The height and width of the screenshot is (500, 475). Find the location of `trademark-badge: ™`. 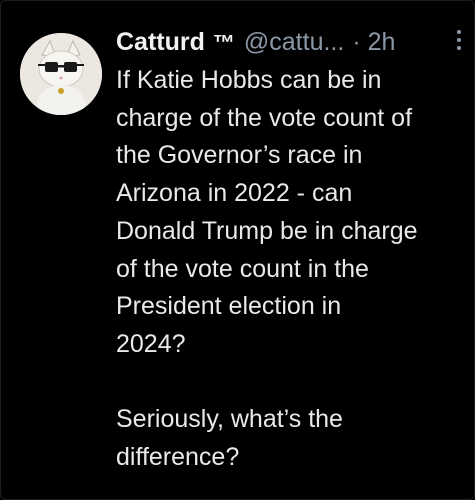

trademark-badge: ™ is located at coordinates (223, 42).